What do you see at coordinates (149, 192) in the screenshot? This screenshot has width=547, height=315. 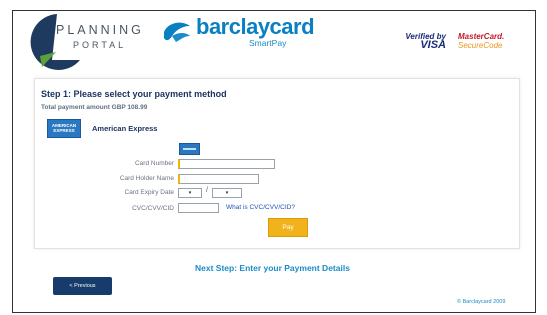 I see `card-expiry-label: Card Expiry Date` at bounding box center [149, 192].